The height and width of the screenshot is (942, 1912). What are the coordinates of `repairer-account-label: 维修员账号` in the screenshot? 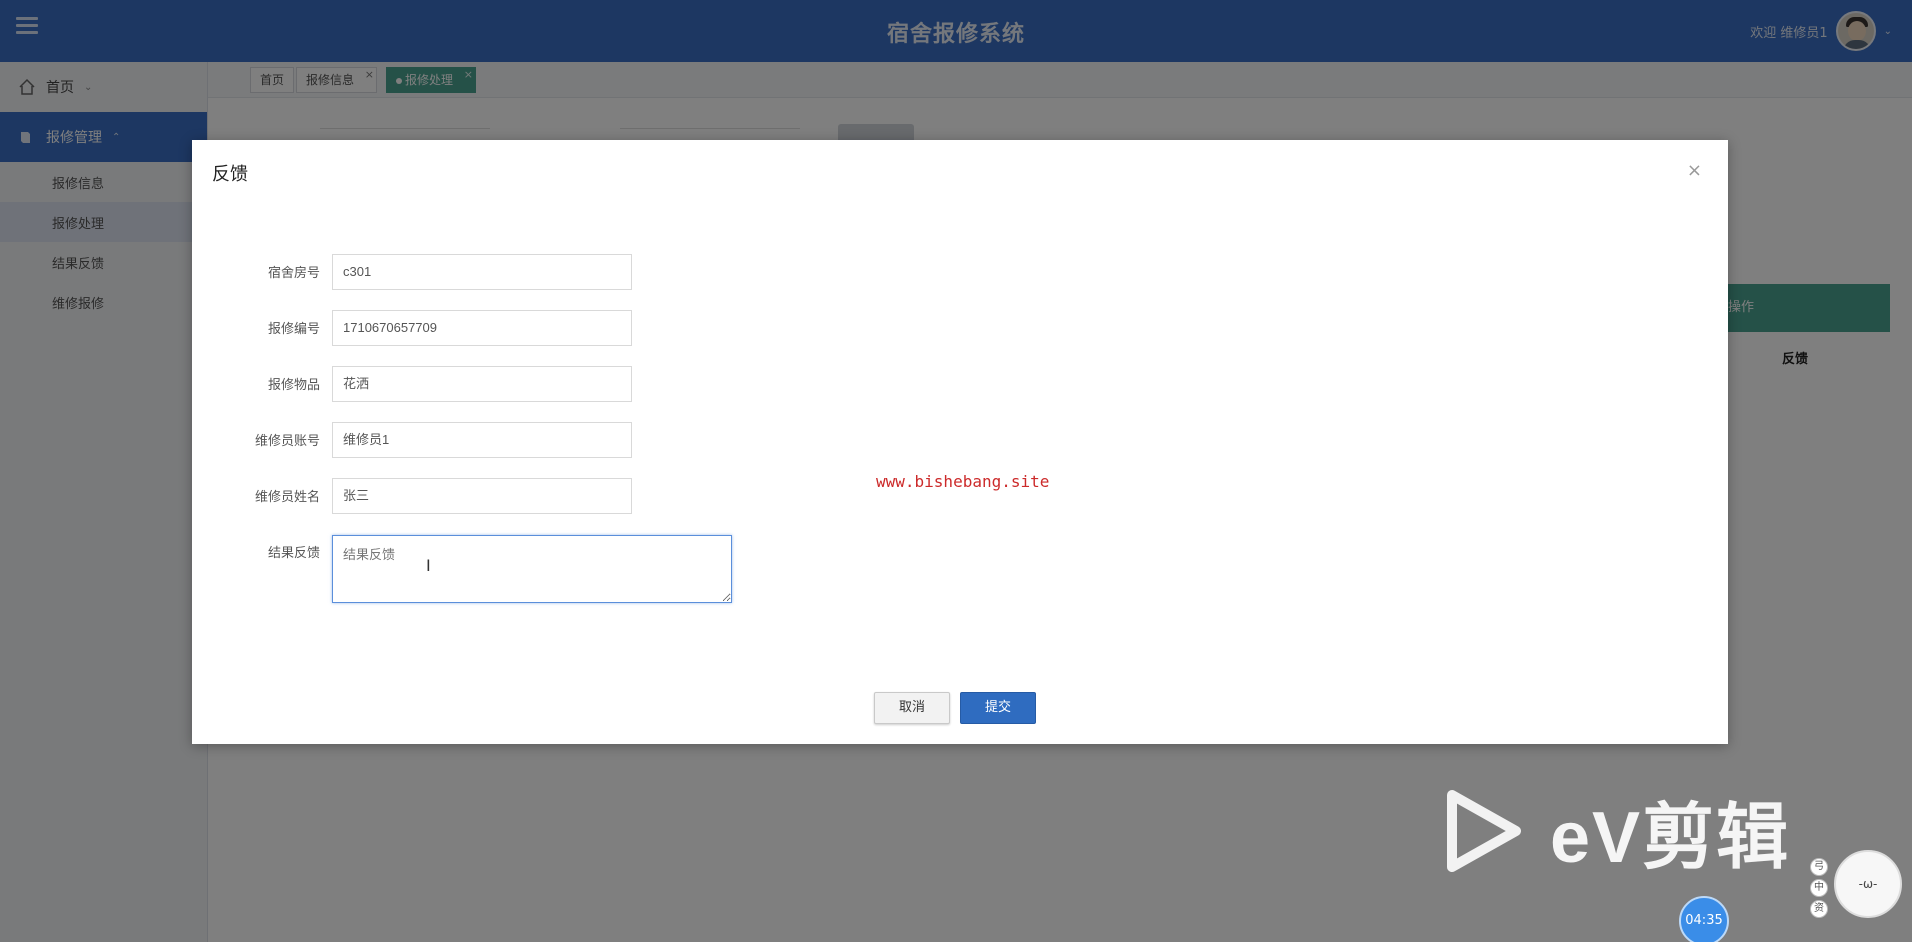 It's located at (287, 441).